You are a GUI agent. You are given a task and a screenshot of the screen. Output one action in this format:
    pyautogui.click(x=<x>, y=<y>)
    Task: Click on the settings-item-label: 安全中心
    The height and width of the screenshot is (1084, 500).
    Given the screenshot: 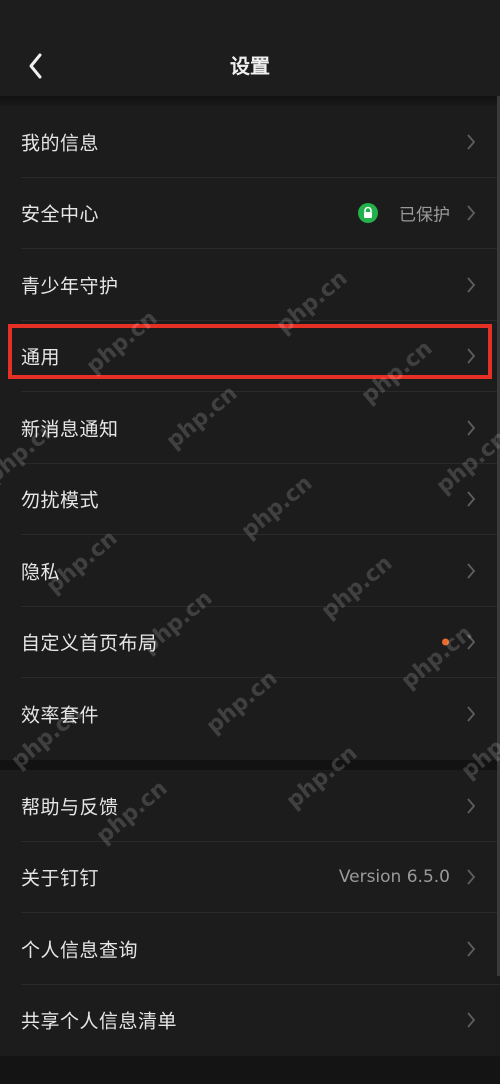 What is the action you would take?
    pyautogui.click(x=60, y=214)
    